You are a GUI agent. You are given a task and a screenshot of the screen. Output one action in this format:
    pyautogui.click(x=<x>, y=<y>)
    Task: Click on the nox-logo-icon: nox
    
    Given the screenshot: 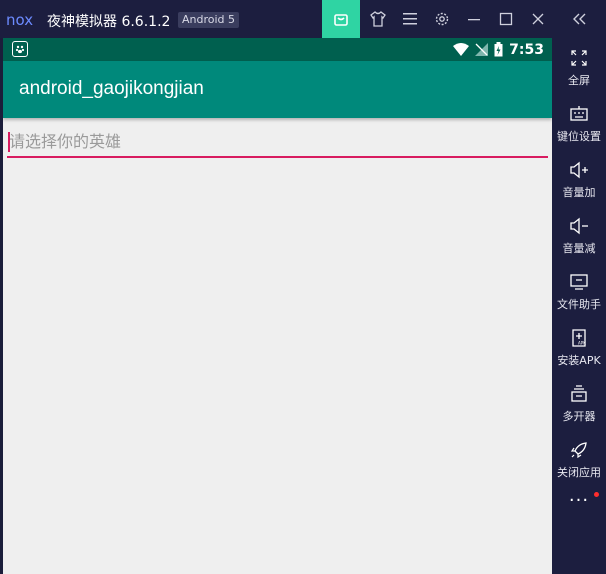 What is the action you would take?
    pyautogui.click(x=19, y=20)
    